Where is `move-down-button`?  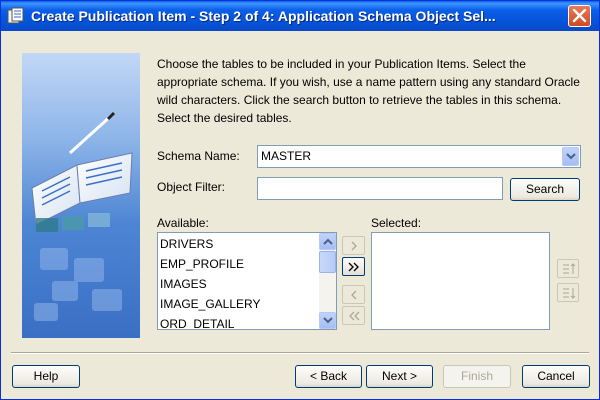 move-down-button is located at coordinates (568, 292).